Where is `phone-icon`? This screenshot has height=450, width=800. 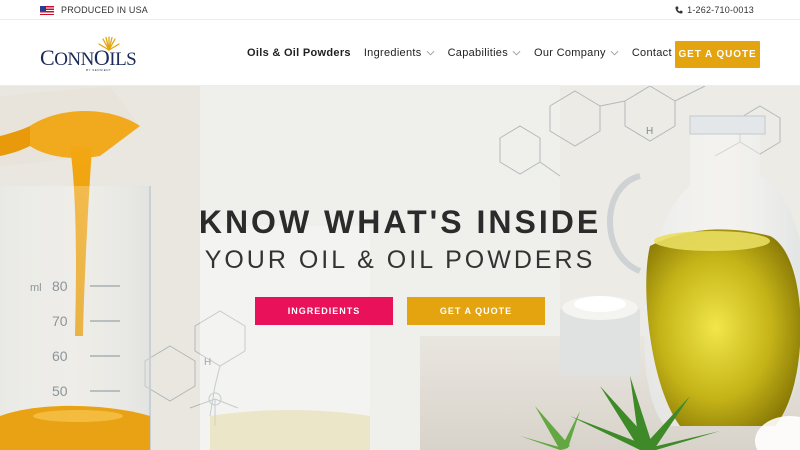
phone-icon is located at coordinates (679, 10).